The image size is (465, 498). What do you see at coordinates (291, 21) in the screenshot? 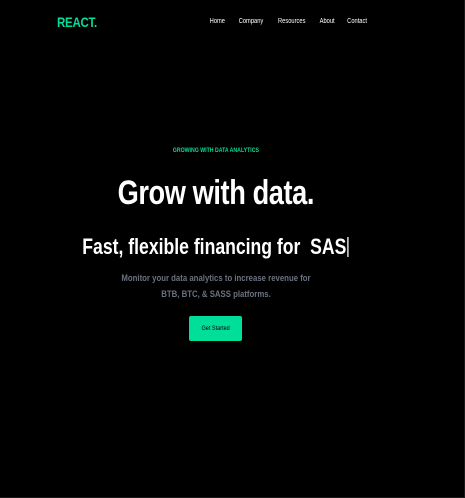
I see `nav-item-resources: Resources` at bounding box center [291, 21].